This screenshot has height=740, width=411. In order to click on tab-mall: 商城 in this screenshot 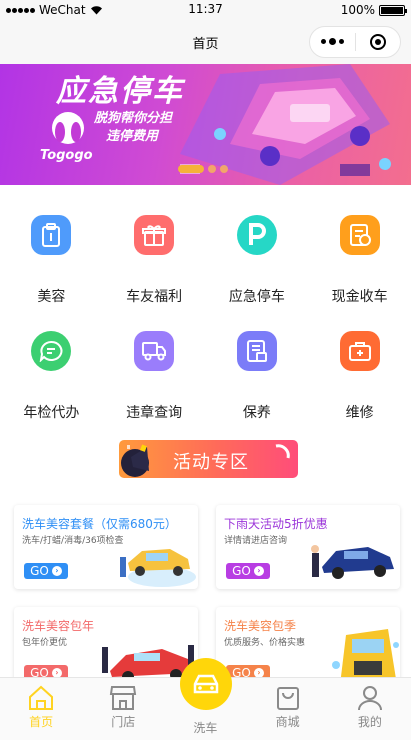, I will do `click(288, 709)`.